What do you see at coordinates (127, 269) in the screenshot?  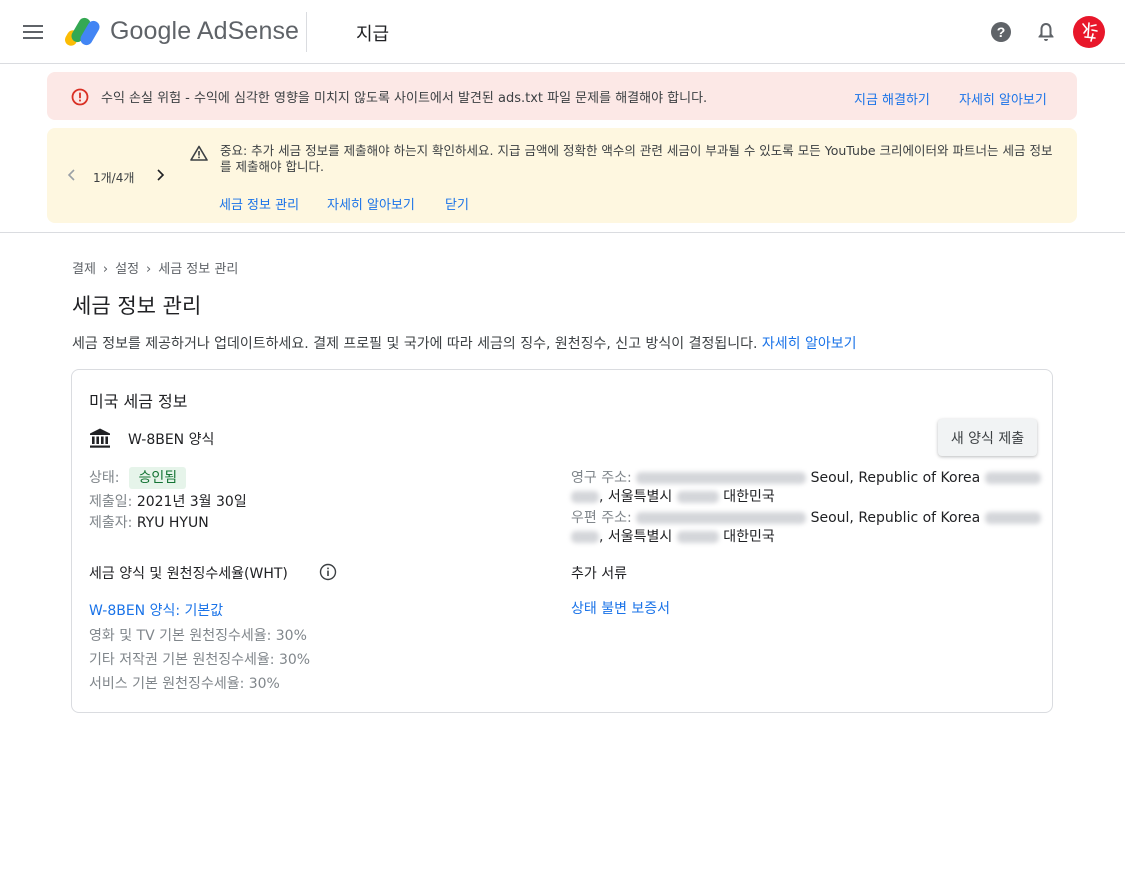 I see `breadcrumb-settings: 설정` at bounding box center [127, 269].